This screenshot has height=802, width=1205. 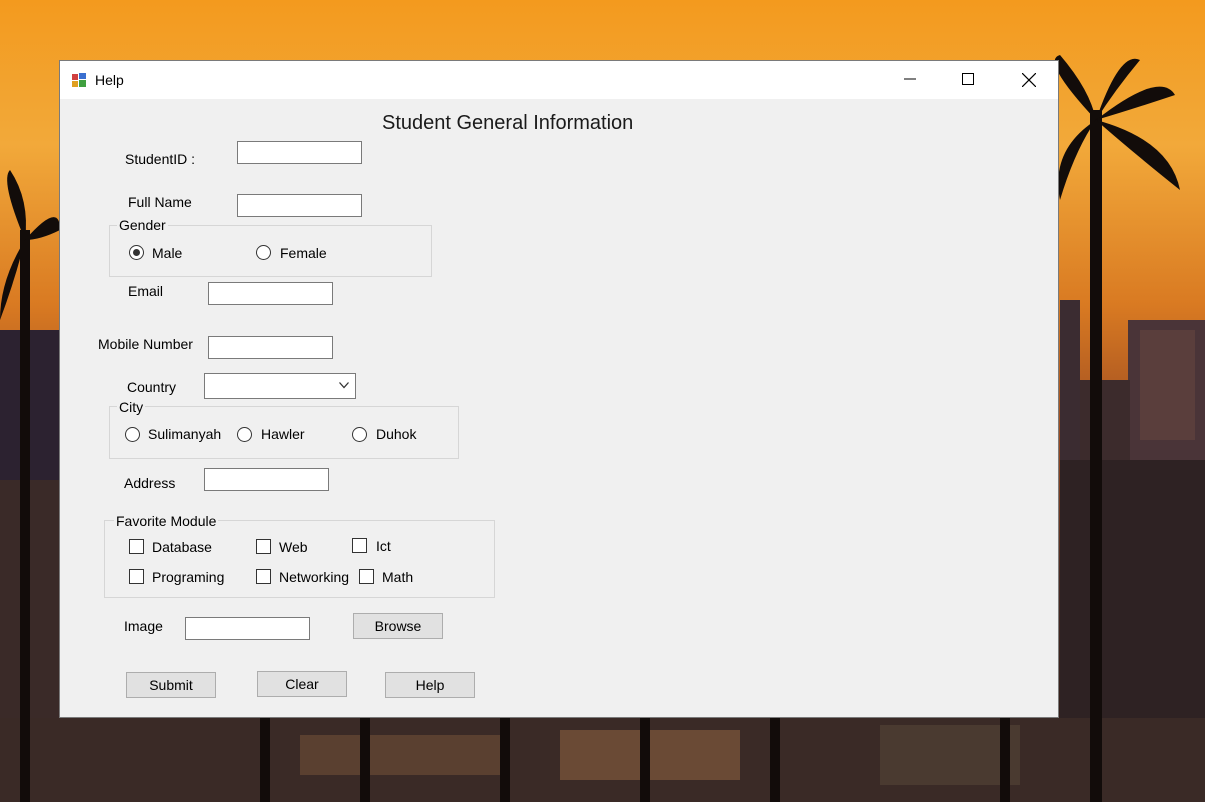 What do you see at coordinates (132, 434) in the screenshot?
I see `city-sulimanyah-radio` at bounding box center [132, 434].